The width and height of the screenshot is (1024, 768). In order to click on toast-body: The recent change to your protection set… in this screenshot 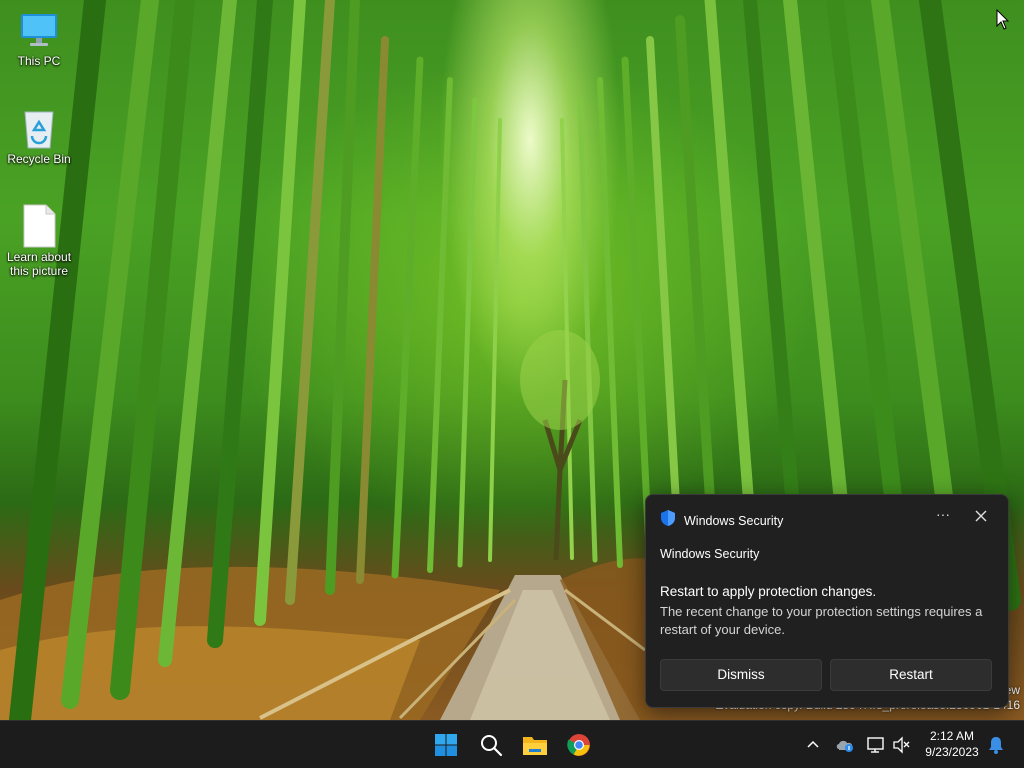, I will do `click(821, 620)`.